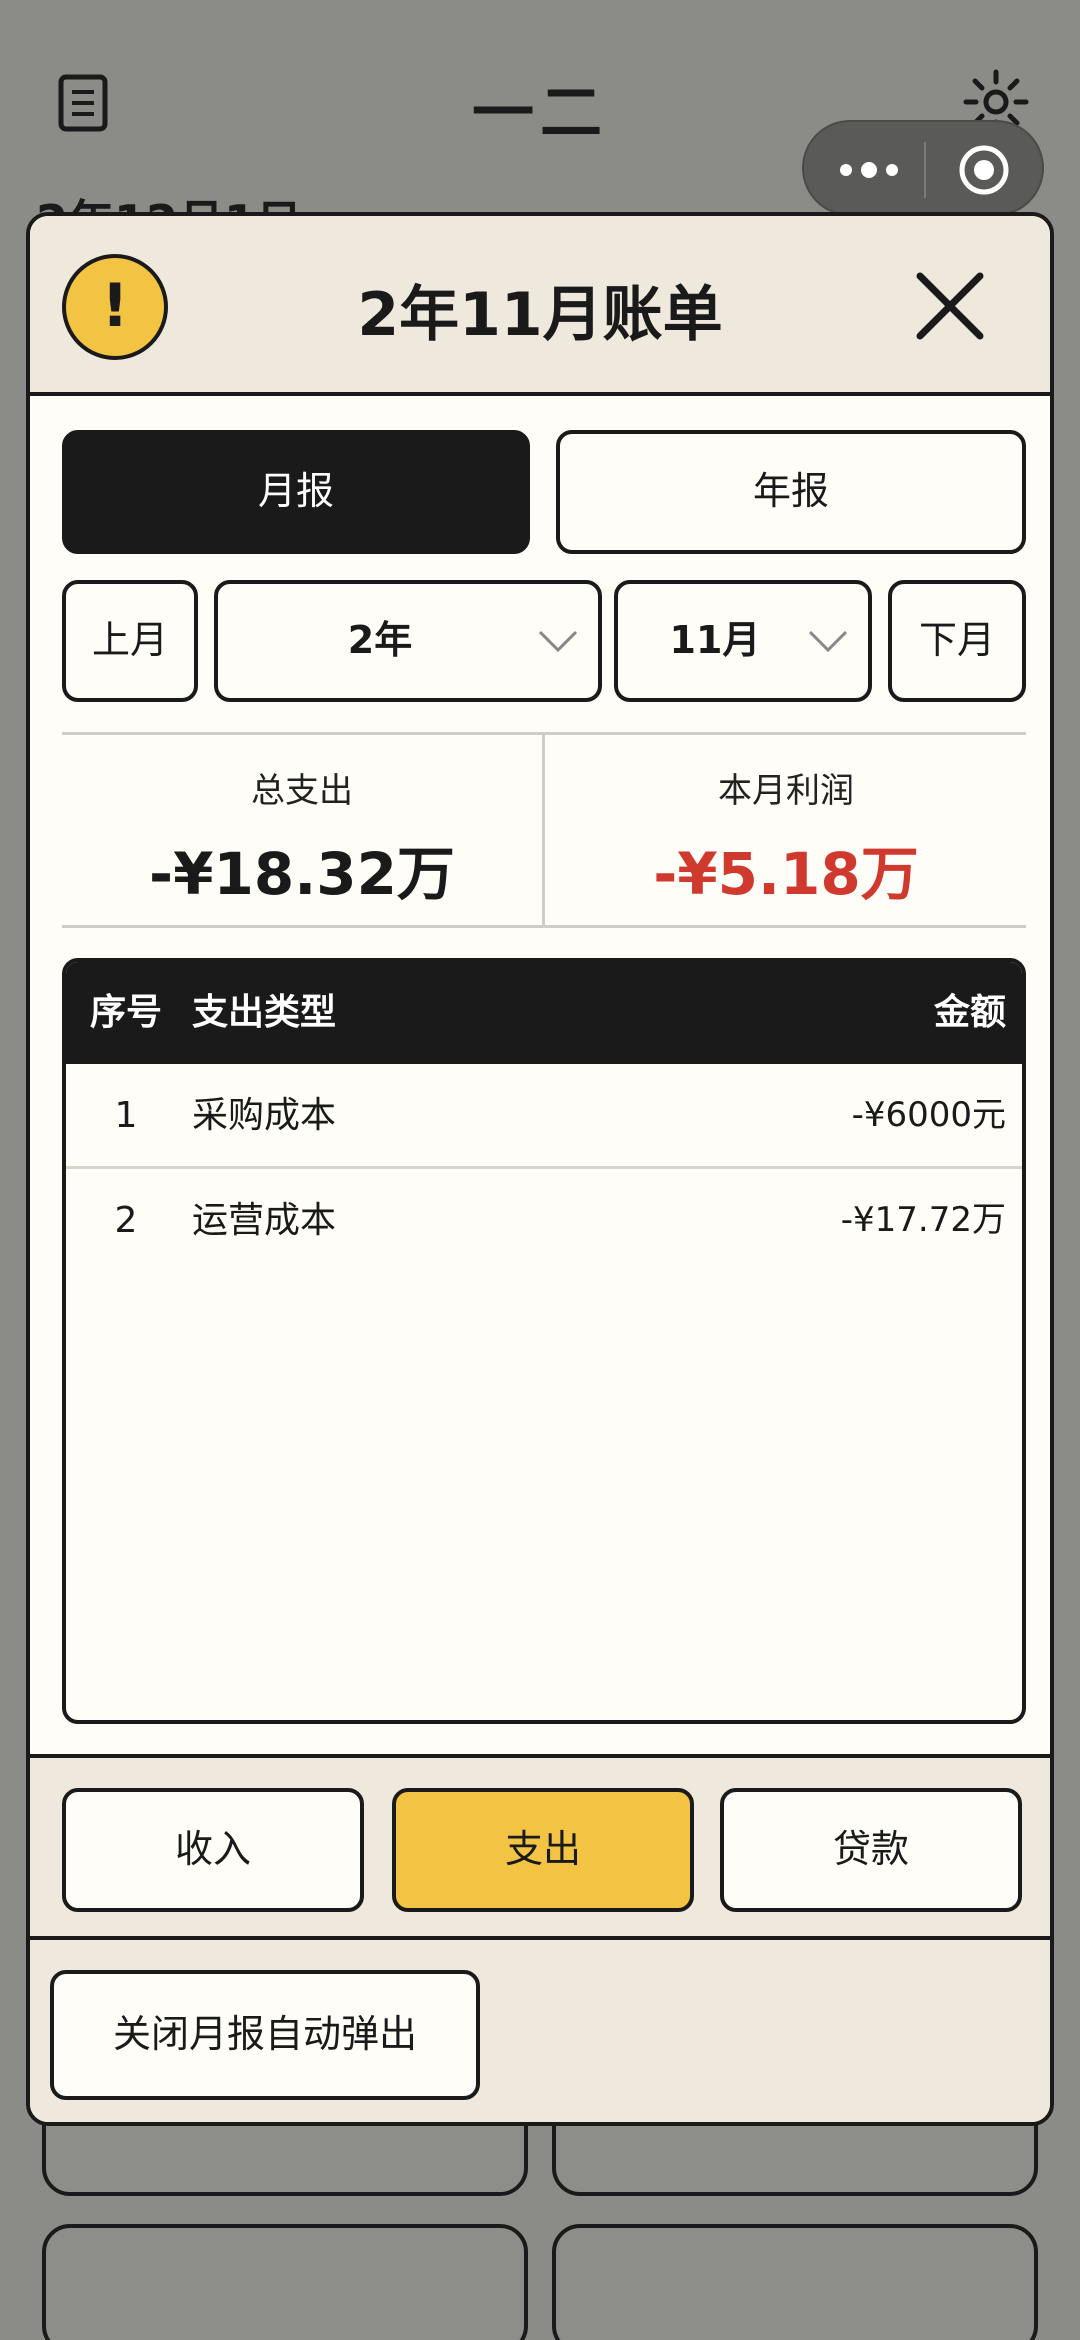 The width and height of the screenshot is (1080, 2340). Describe the element at coordinates (126, 1220) in the screenshot. I see `row-no: 2` at that location.